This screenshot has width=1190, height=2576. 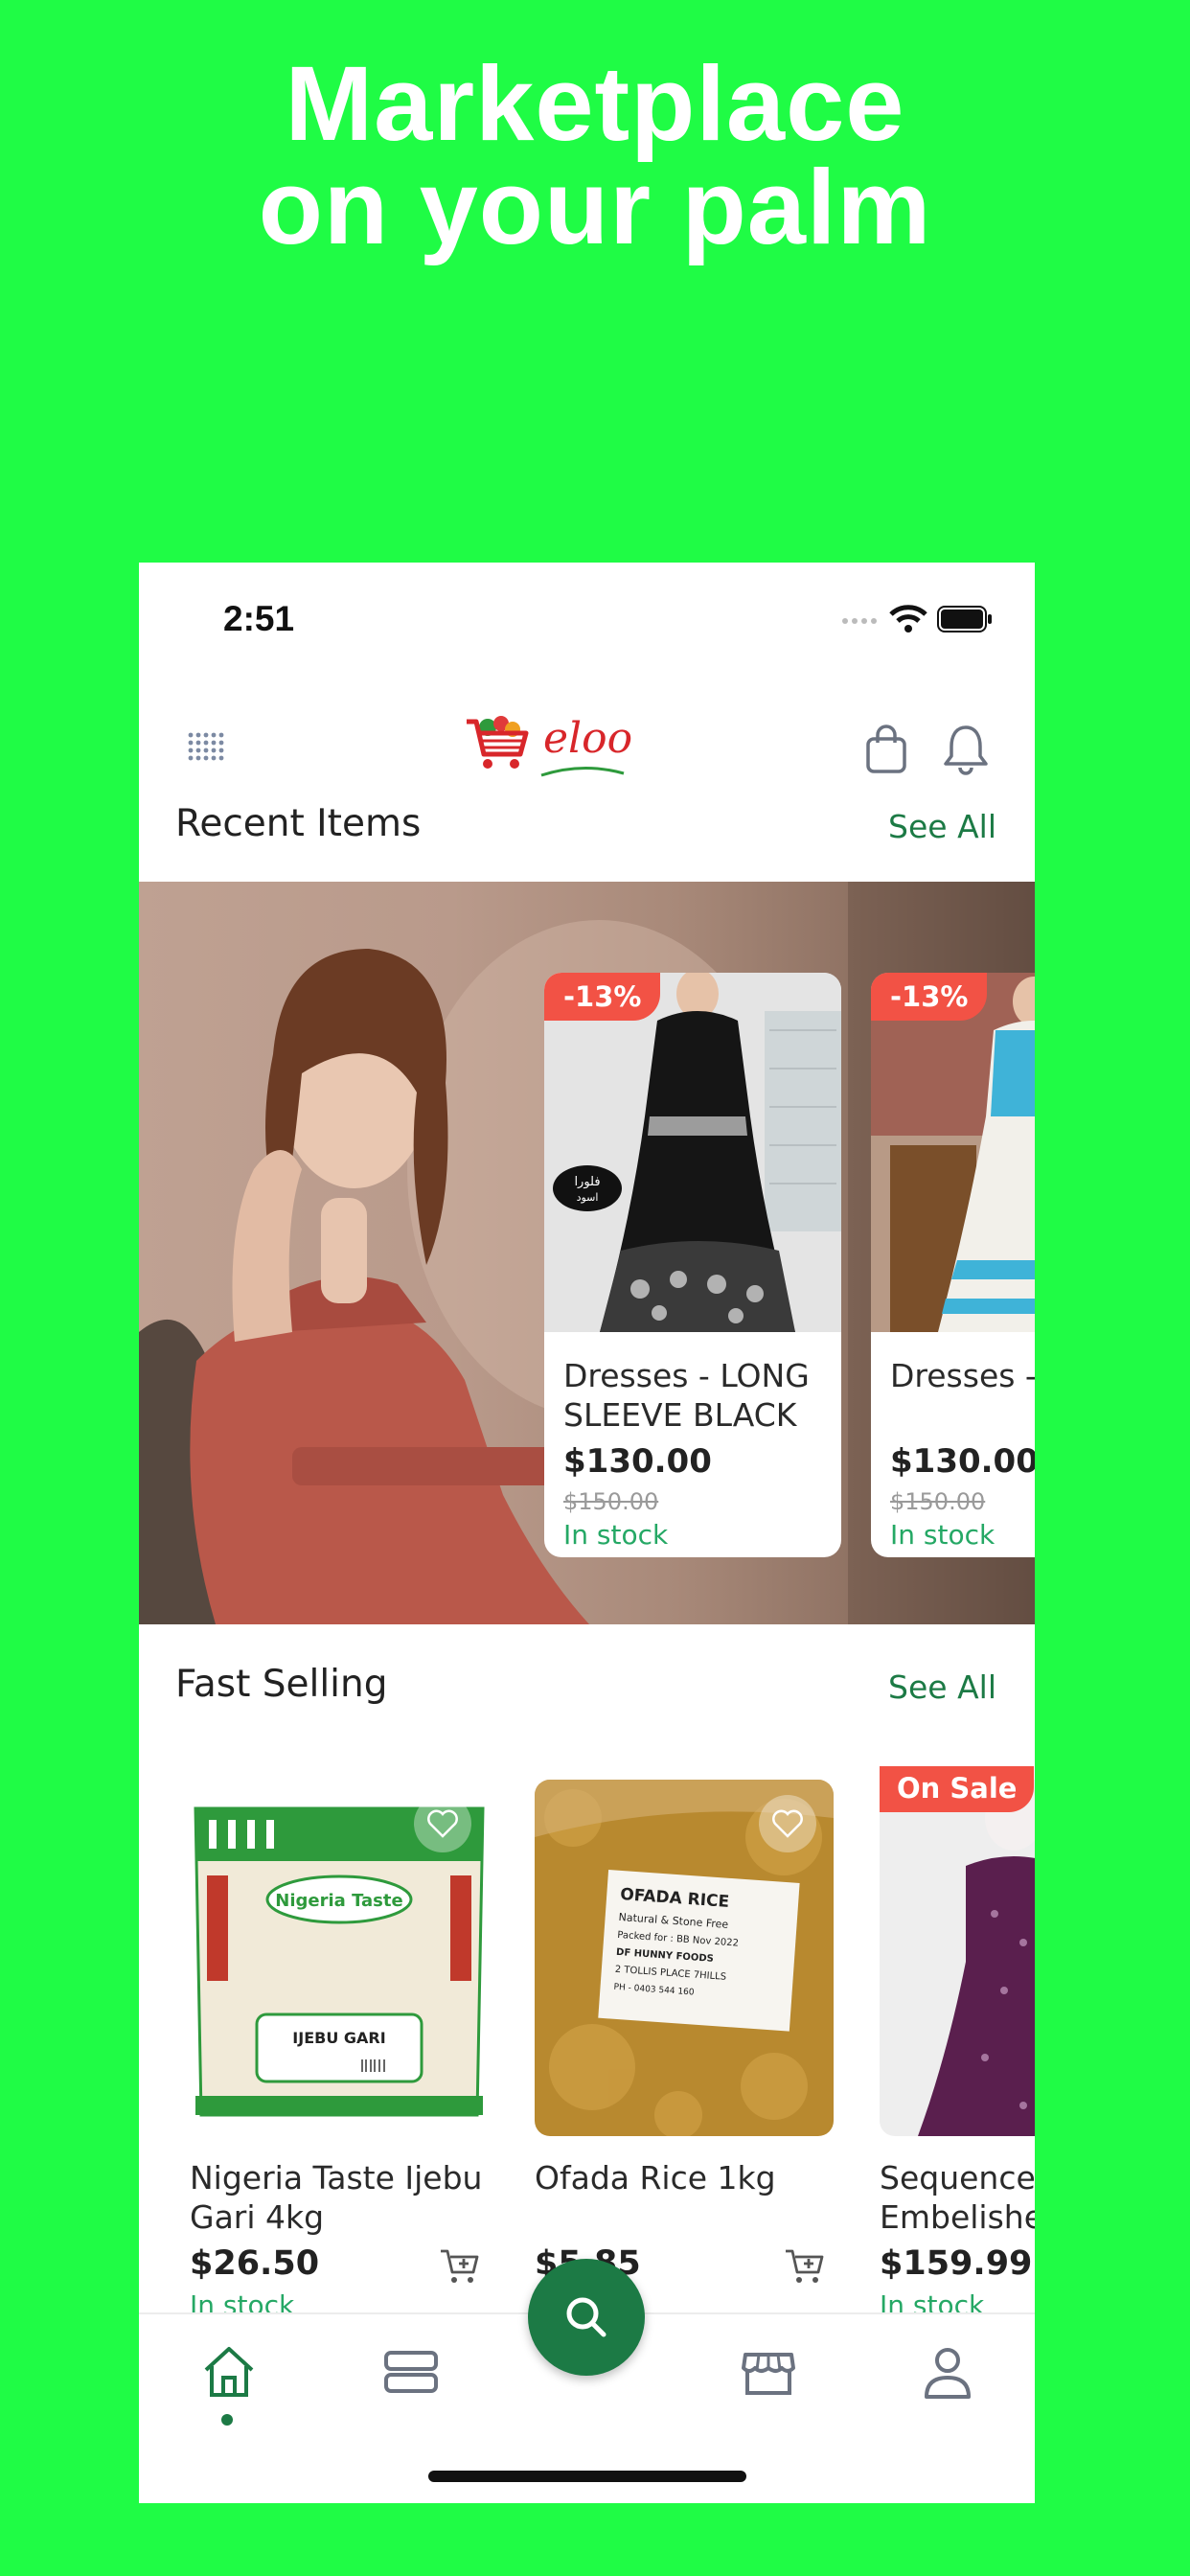 What do you see at coordinates (942, 826) in the screenshot?
I see `recent-see-all-link: See All` at bounding box center [942, 826].